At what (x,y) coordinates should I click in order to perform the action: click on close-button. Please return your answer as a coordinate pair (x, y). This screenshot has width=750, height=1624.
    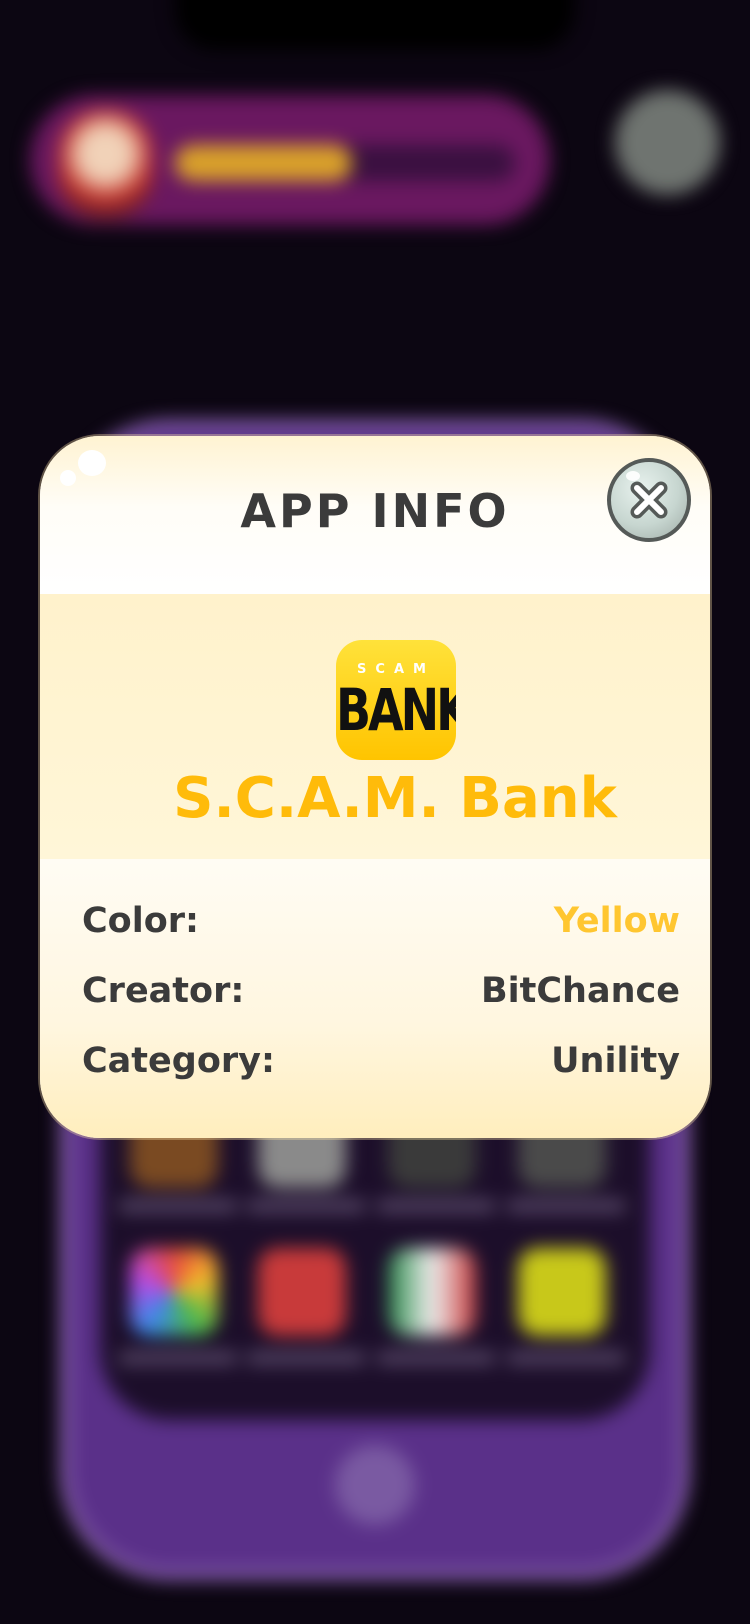
    Looking at the image, I should click on (649, 500).